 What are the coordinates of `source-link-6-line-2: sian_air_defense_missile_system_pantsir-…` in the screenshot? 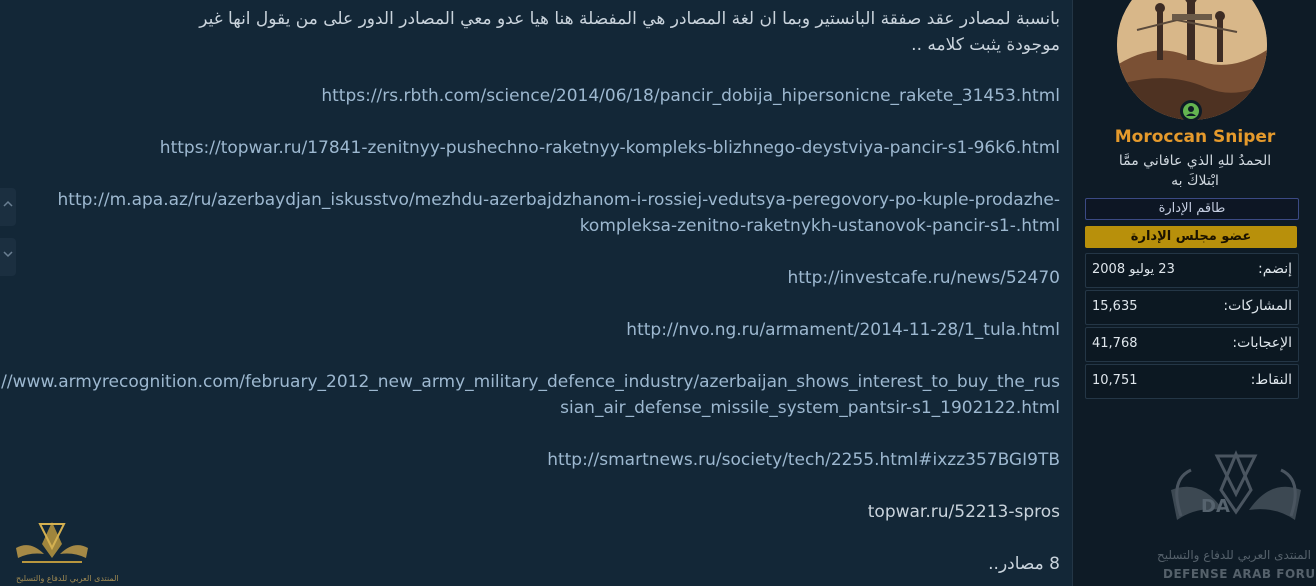 It's located at (810, 408).